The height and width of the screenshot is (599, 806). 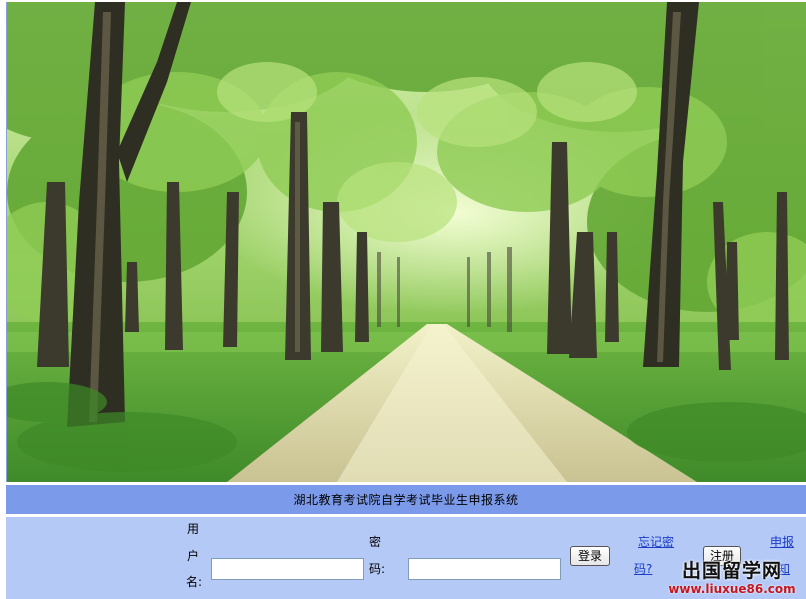 I want to click on forgot-password-line1: 忘记密, so click(x=656, y=542).